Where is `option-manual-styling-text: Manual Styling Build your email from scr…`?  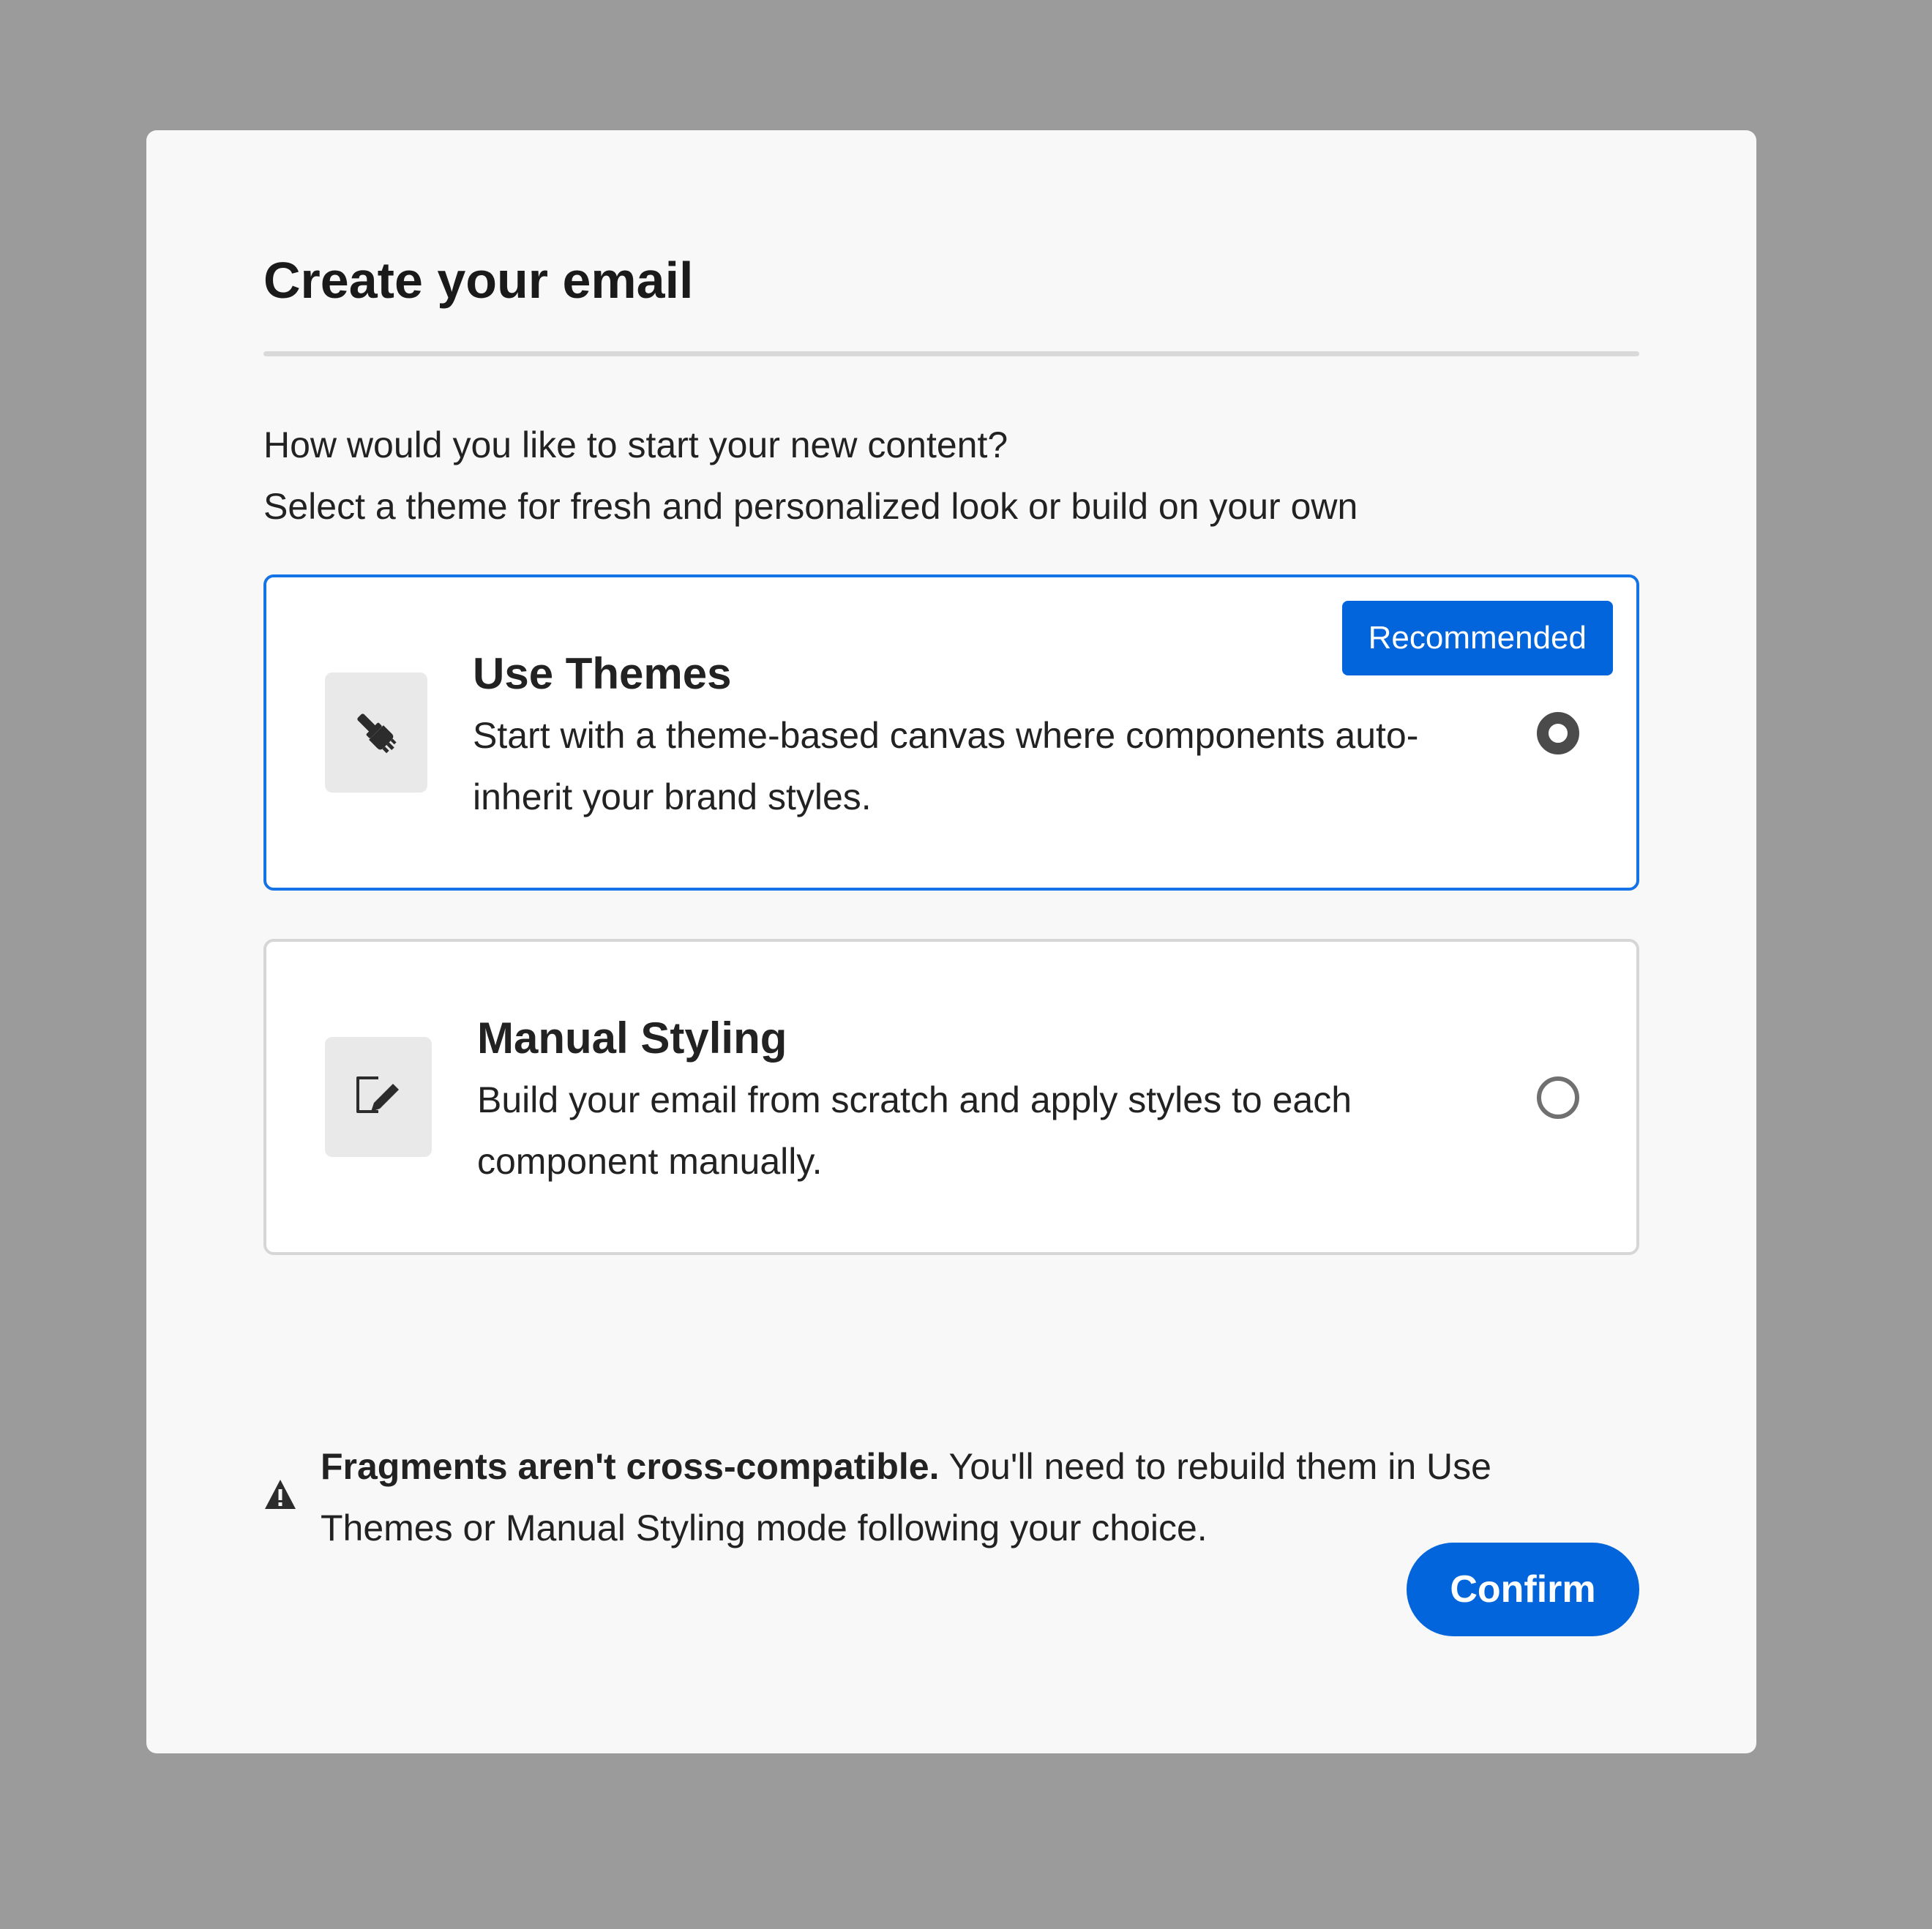
option-manual-styling-text: Manual Styling Build your email from scr… is located at coordinates (982, 1100).